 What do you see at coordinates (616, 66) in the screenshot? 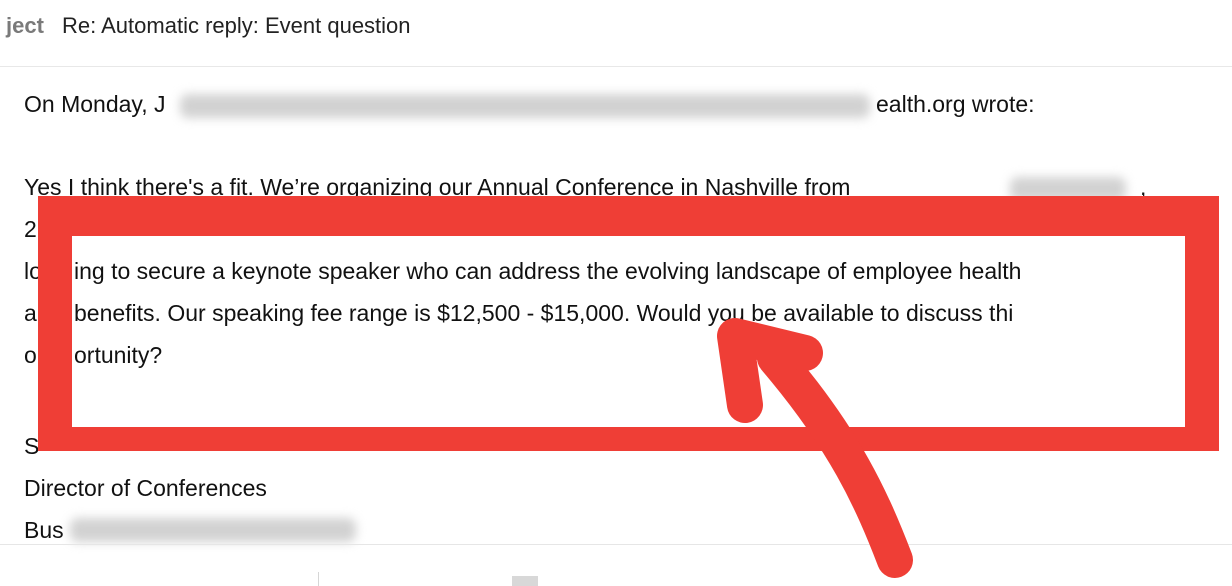
I see `header-divider` at bounding box center [616, 66].